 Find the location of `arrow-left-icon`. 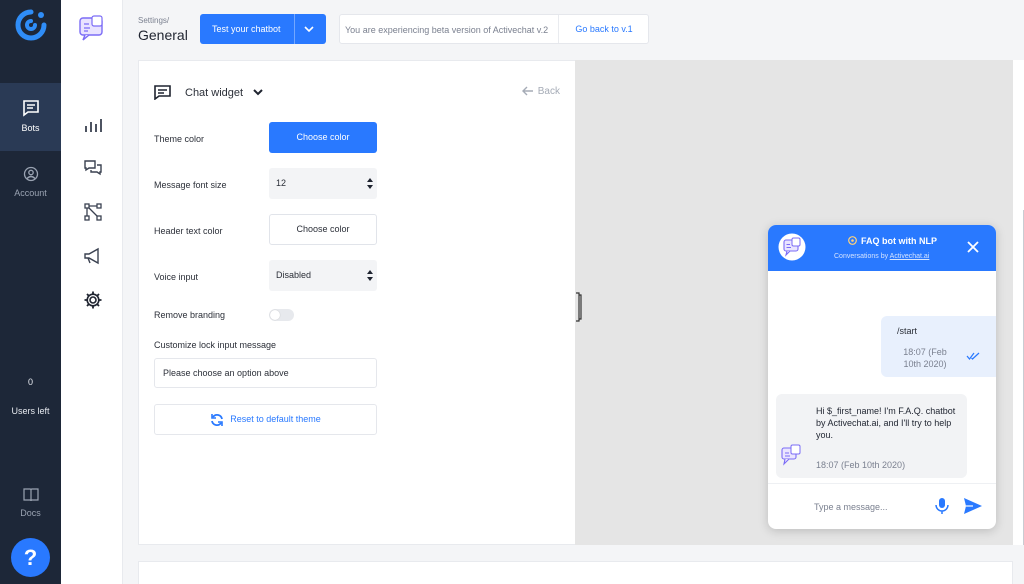

arrow-left-icon is located at coordinates (527, 91).